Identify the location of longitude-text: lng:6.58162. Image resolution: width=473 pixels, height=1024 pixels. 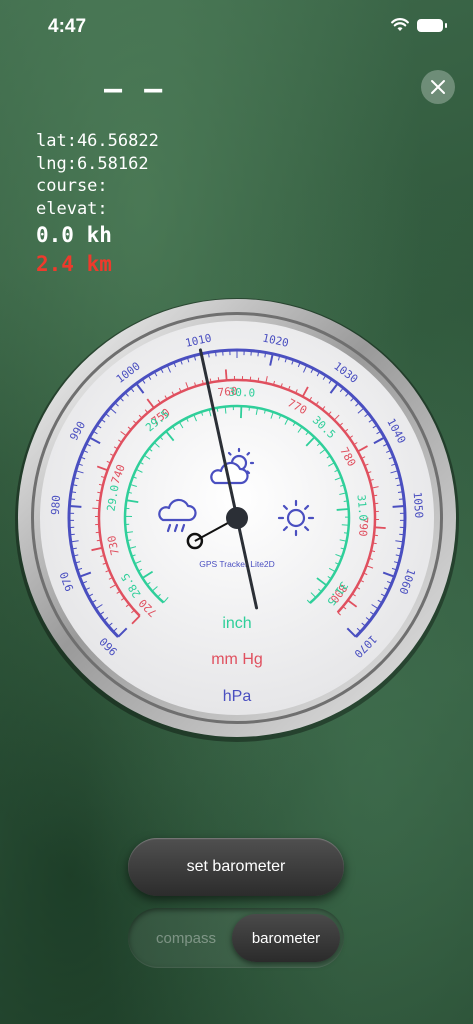
(92, 163).